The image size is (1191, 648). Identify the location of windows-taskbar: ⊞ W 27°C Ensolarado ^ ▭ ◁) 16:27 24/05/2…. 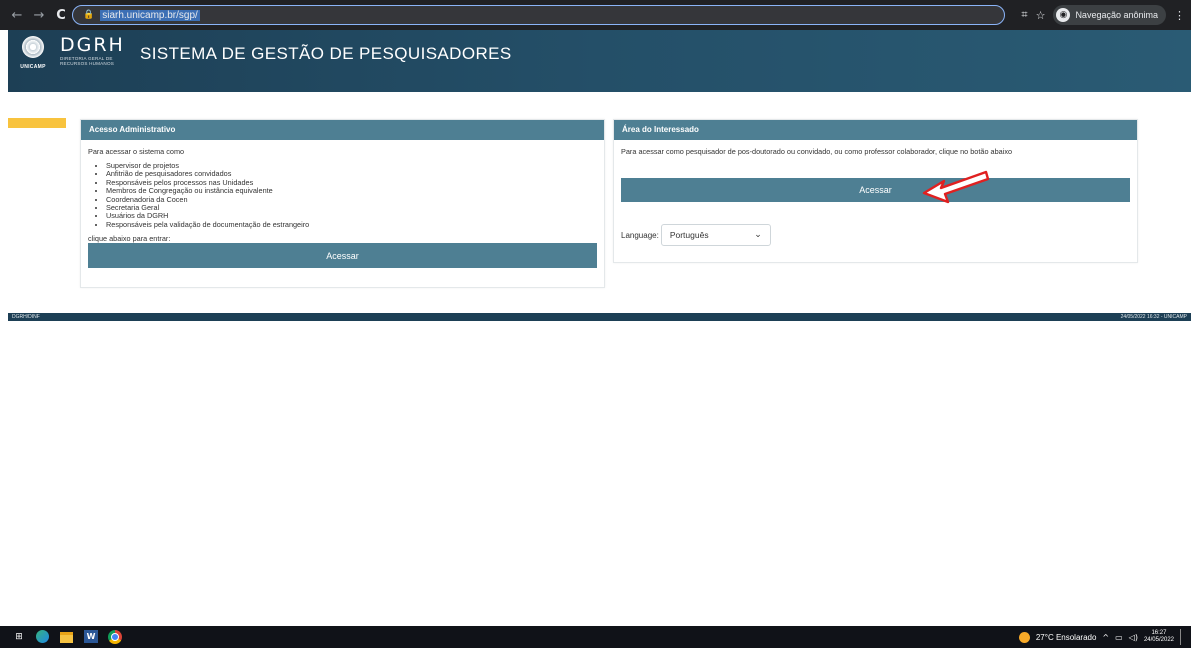
(595, 637).